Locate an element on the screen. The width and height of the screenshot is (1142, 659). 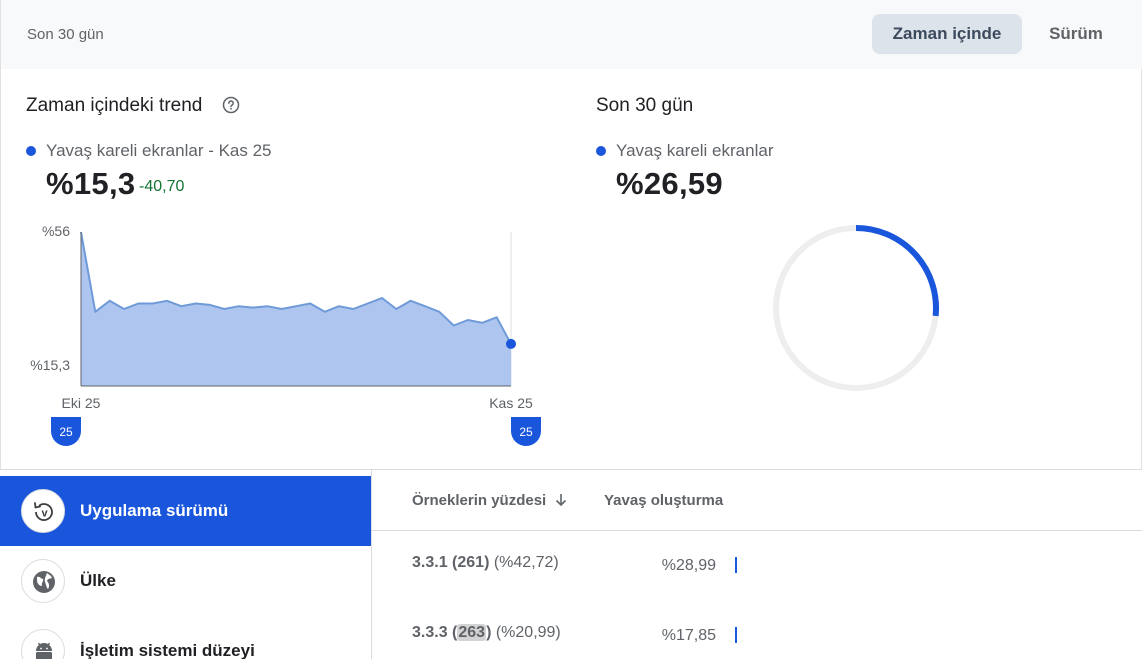
trend-delta: -40,70 is located at coordinates (162, 186).